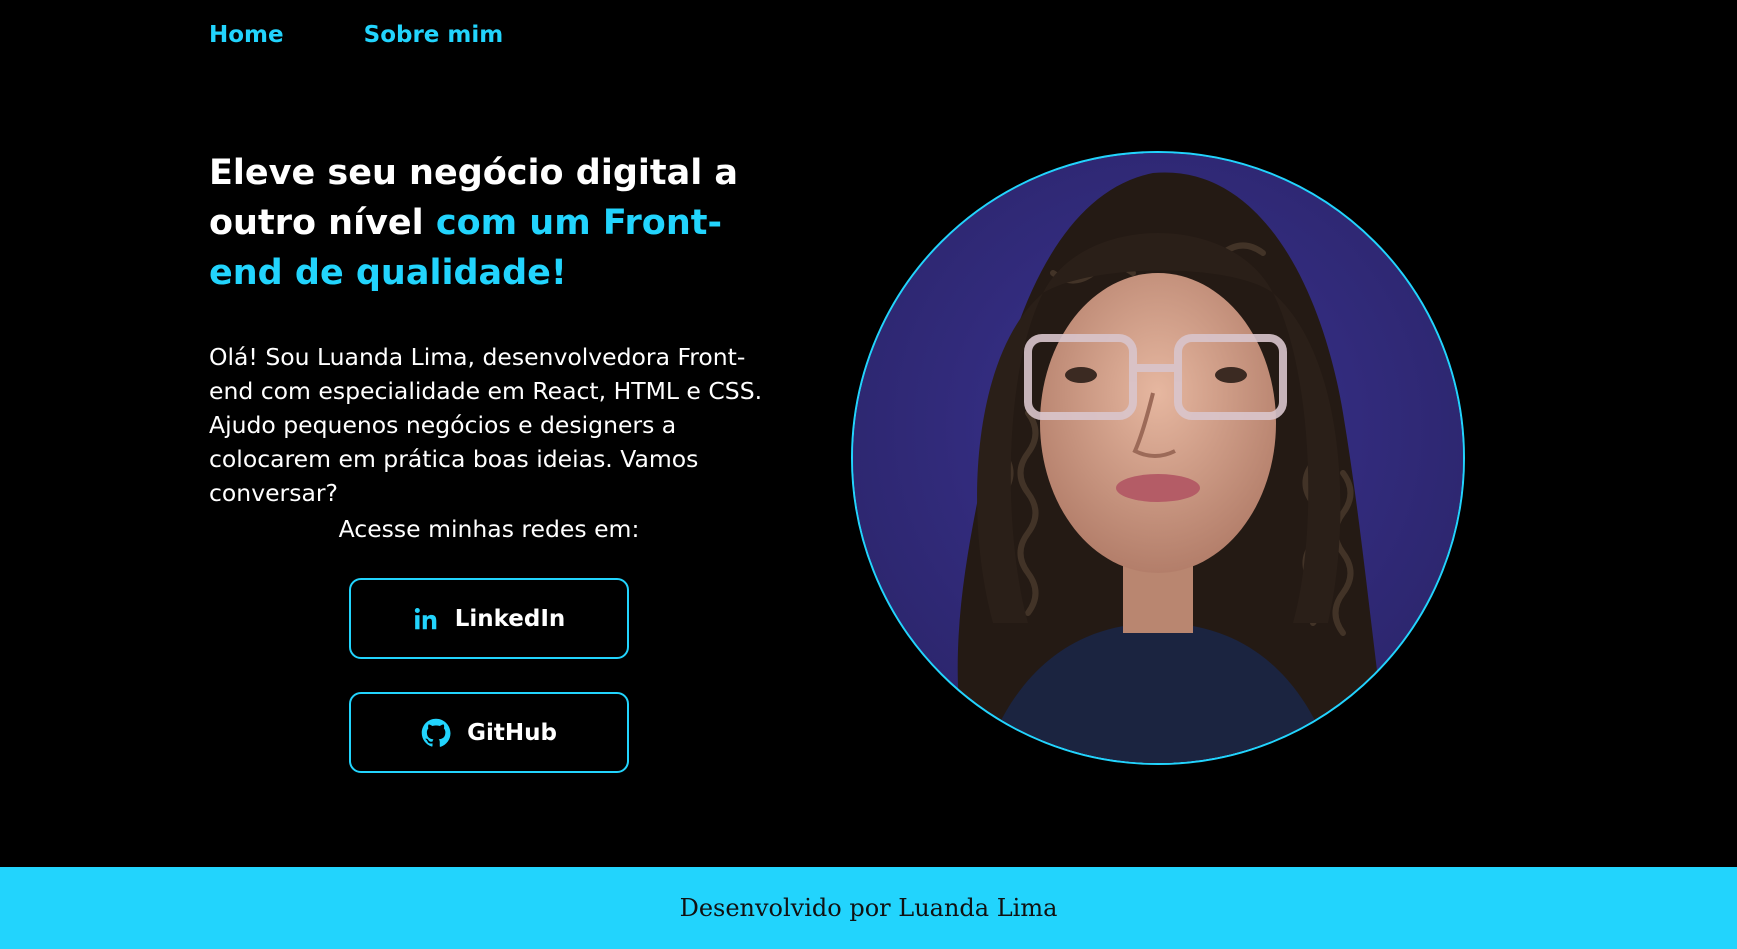 The image size is (1737, 949). I want to click on top-nav: Home Sobre mim, so click(356, 35).